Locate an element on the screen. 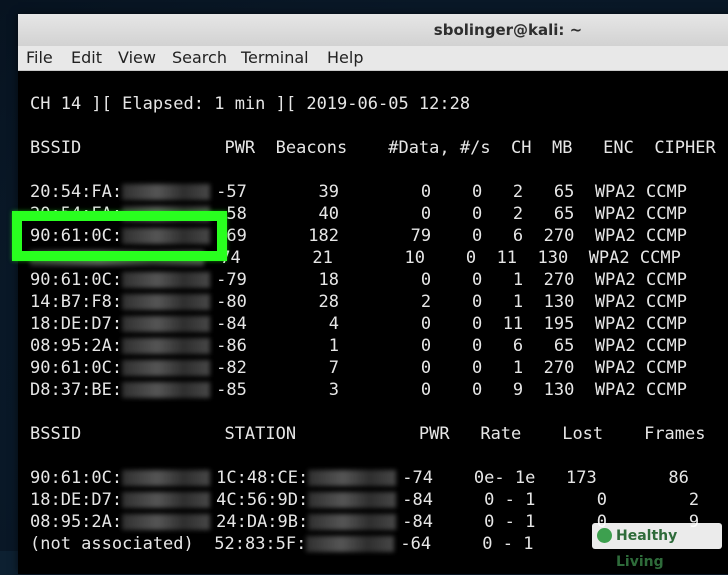  menu-search: Search is located at coordinates (199, 57).